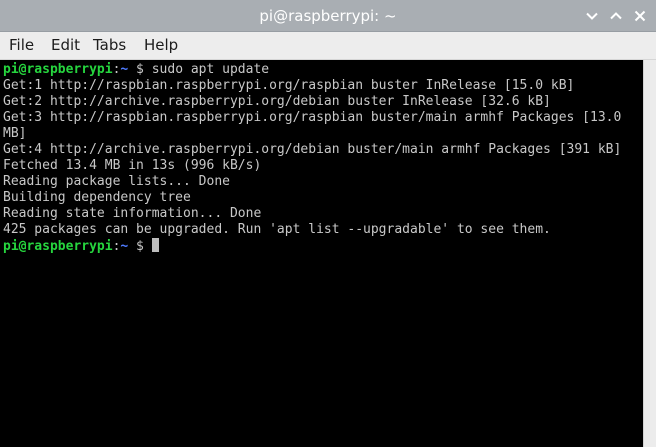  Describe the element at coordinates (649, 253) in the screenshot. I see `vertical-scrollbar` at that location.